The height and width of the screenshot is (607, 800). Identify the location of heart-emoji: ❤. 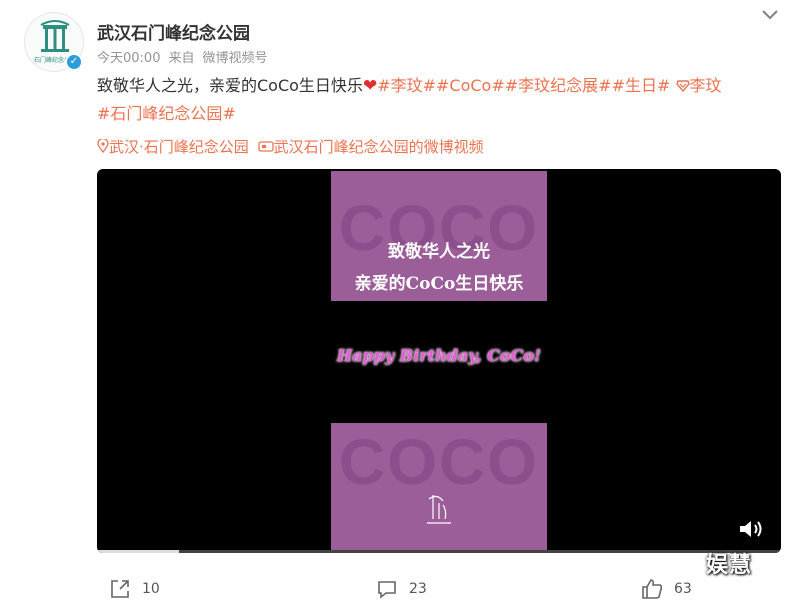
(370, 86).